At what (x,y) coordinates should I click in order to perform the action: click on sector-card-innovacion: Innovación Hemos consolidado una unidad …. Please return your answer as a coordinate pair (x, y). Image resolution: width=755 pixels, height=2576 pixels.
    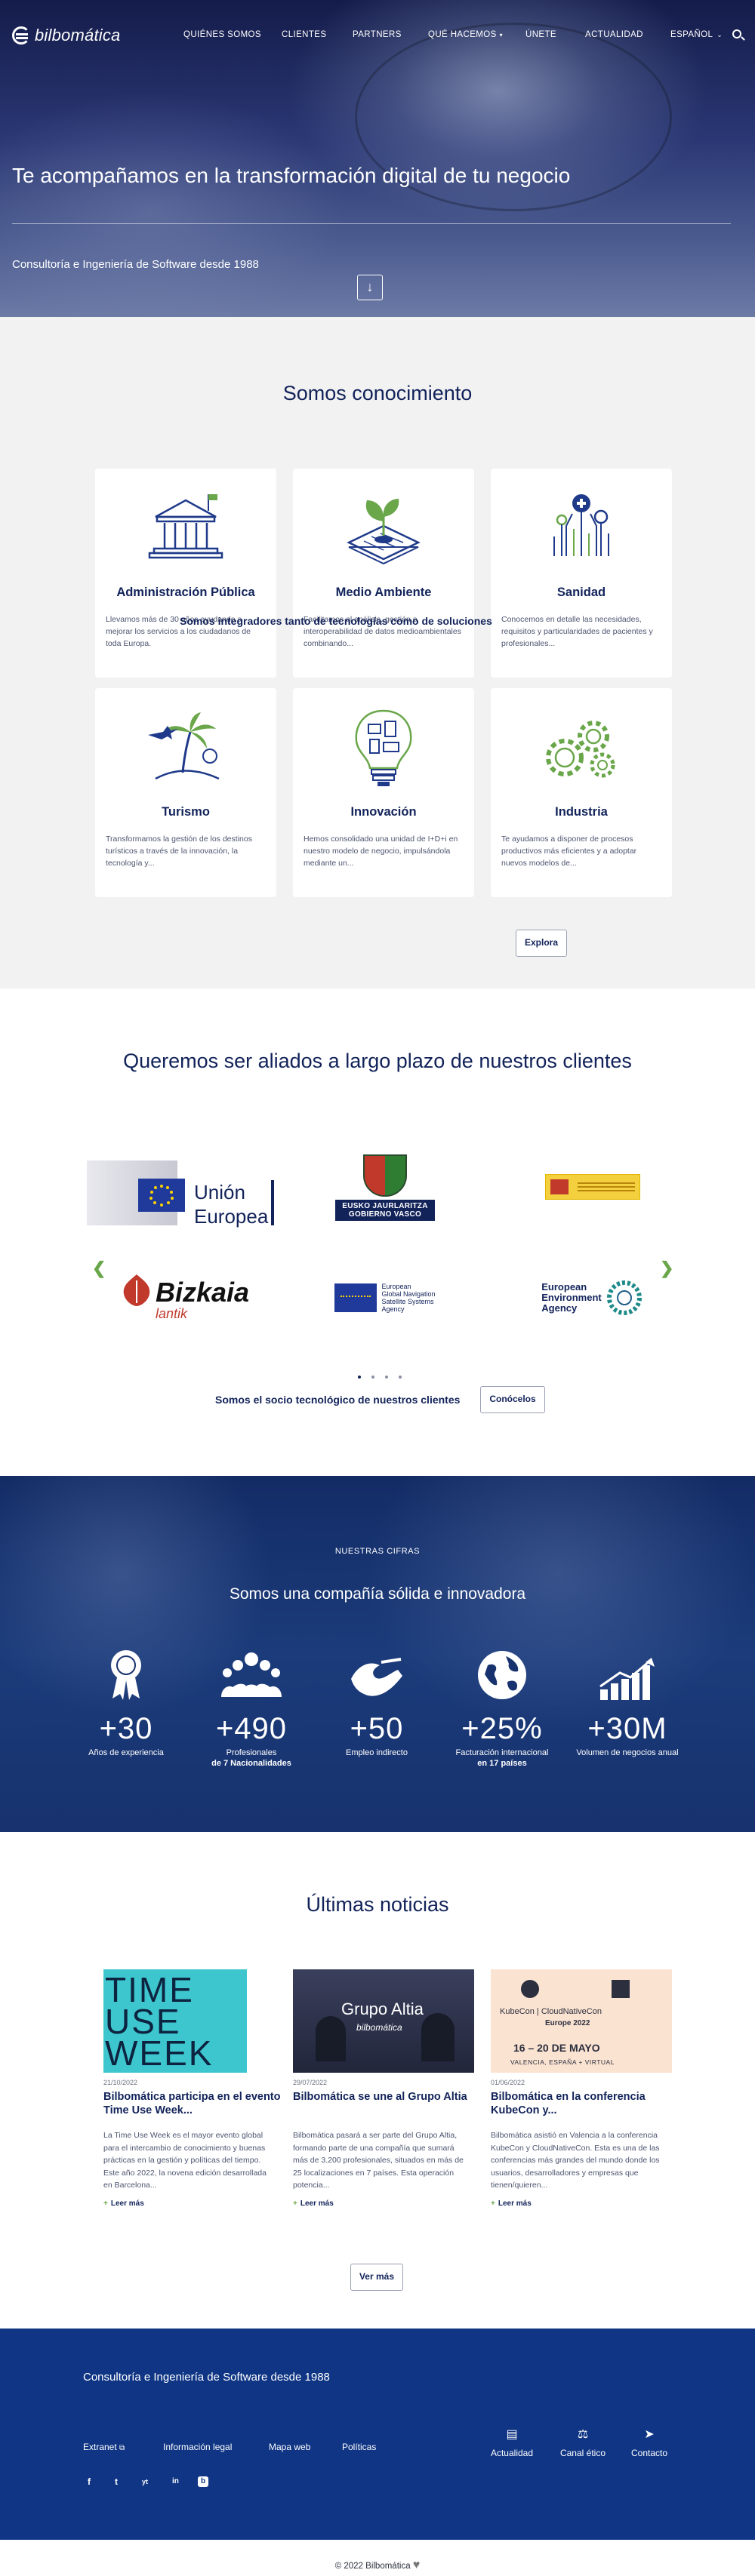
    Looking at the image, I should click on (384, 792).